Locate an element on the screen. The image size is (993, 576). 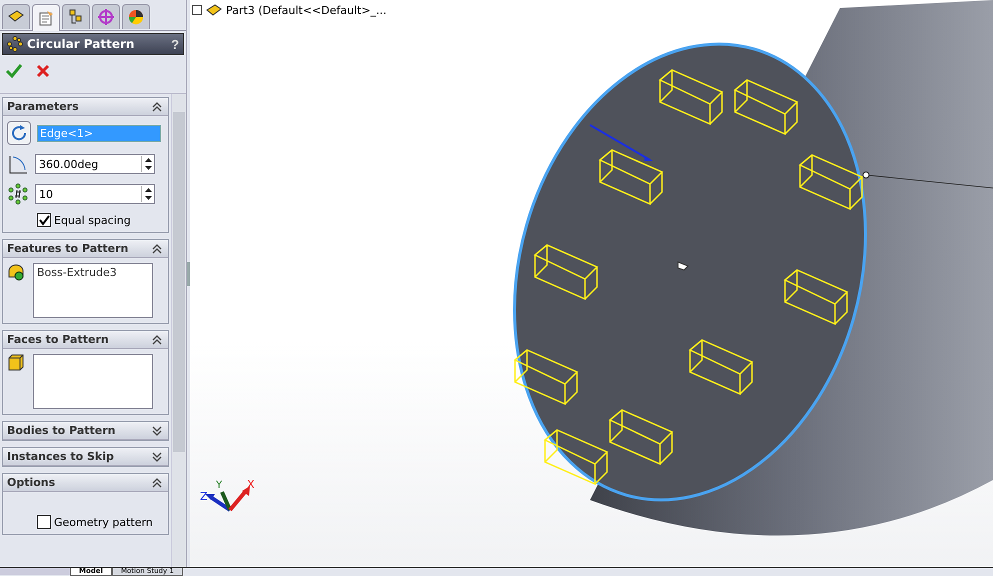
close-icon is located at coordinates (43, 71).